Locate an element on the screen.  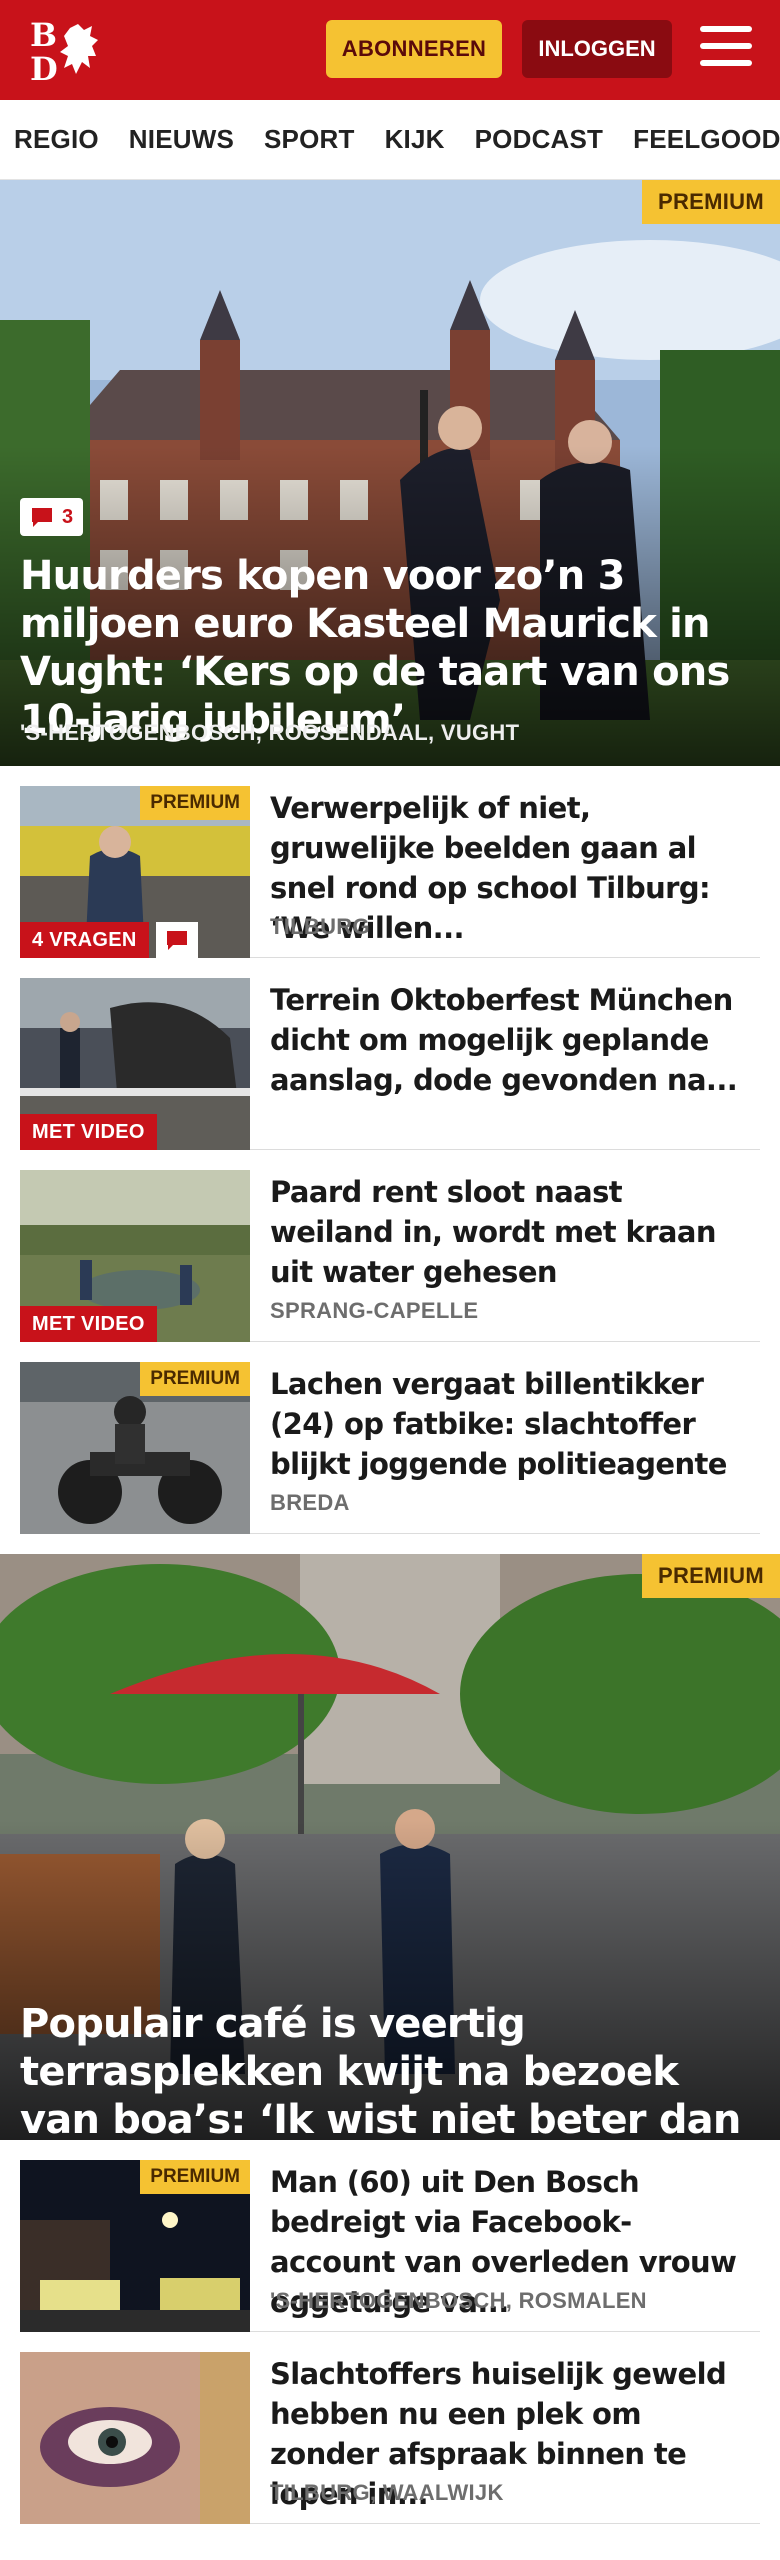
questions-label: 4 VRAGEN is located at coordinates (84, 940).